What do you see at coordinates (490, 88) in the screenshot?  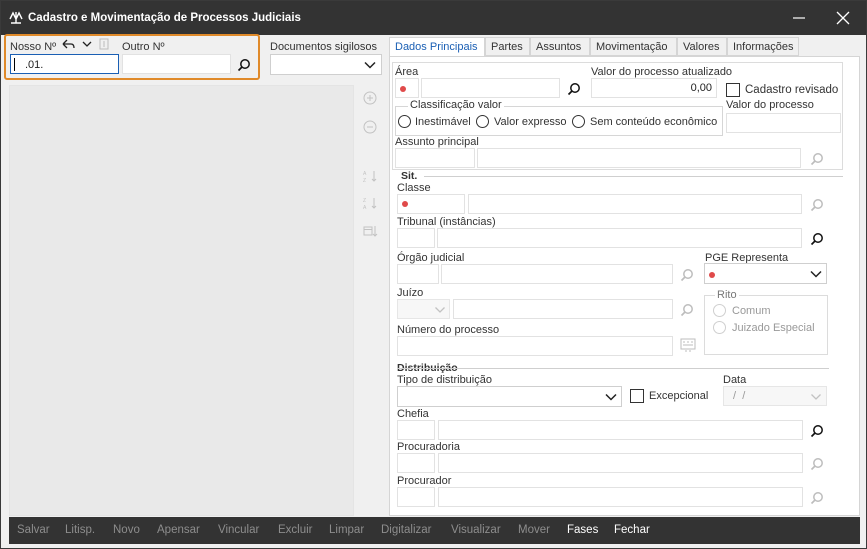 I see `area-input` at bounding box center [490, 88].